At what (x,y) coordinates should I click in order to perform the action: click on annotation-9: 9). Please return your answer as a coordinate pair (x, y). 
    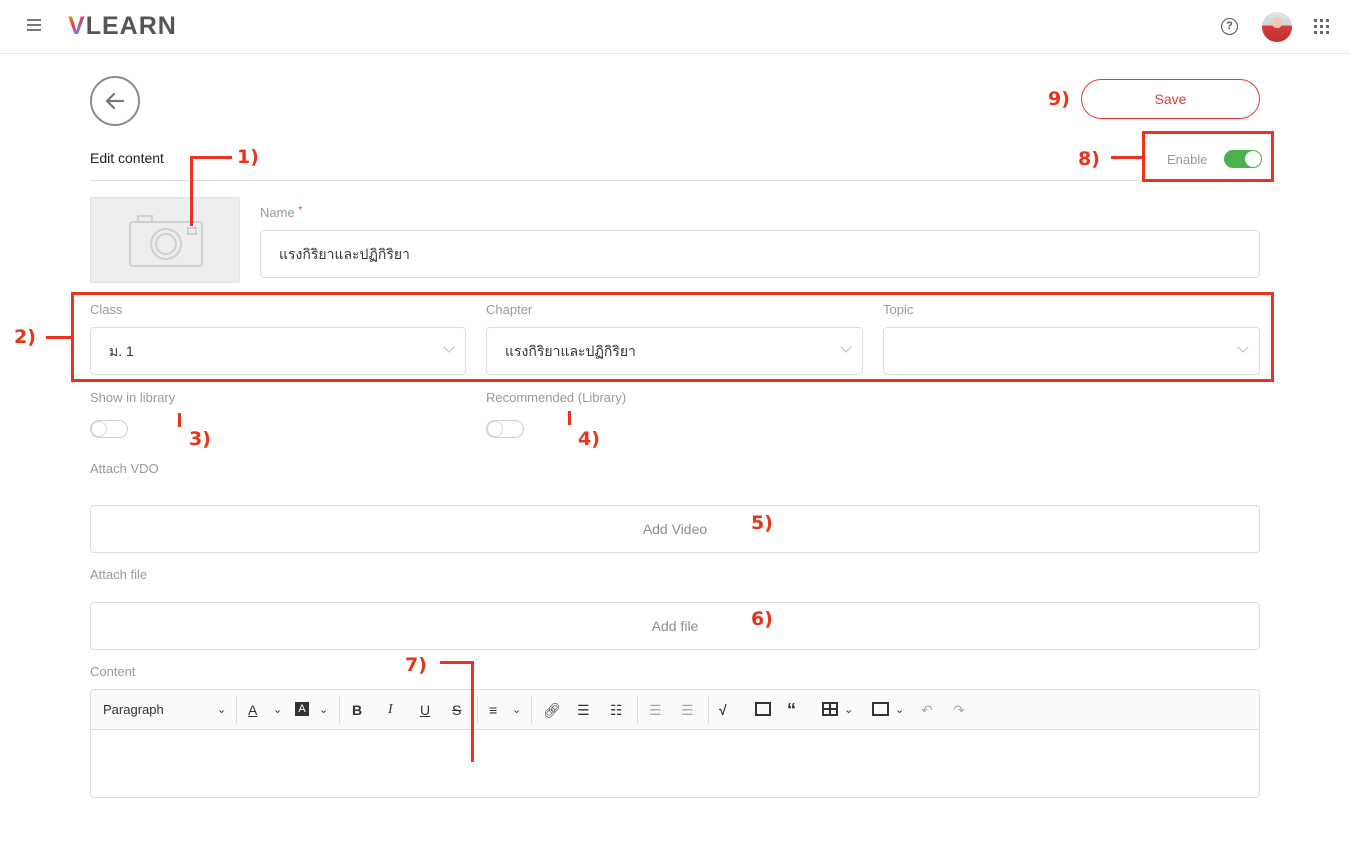
    Looking at the image, I should click on (1059, 99).